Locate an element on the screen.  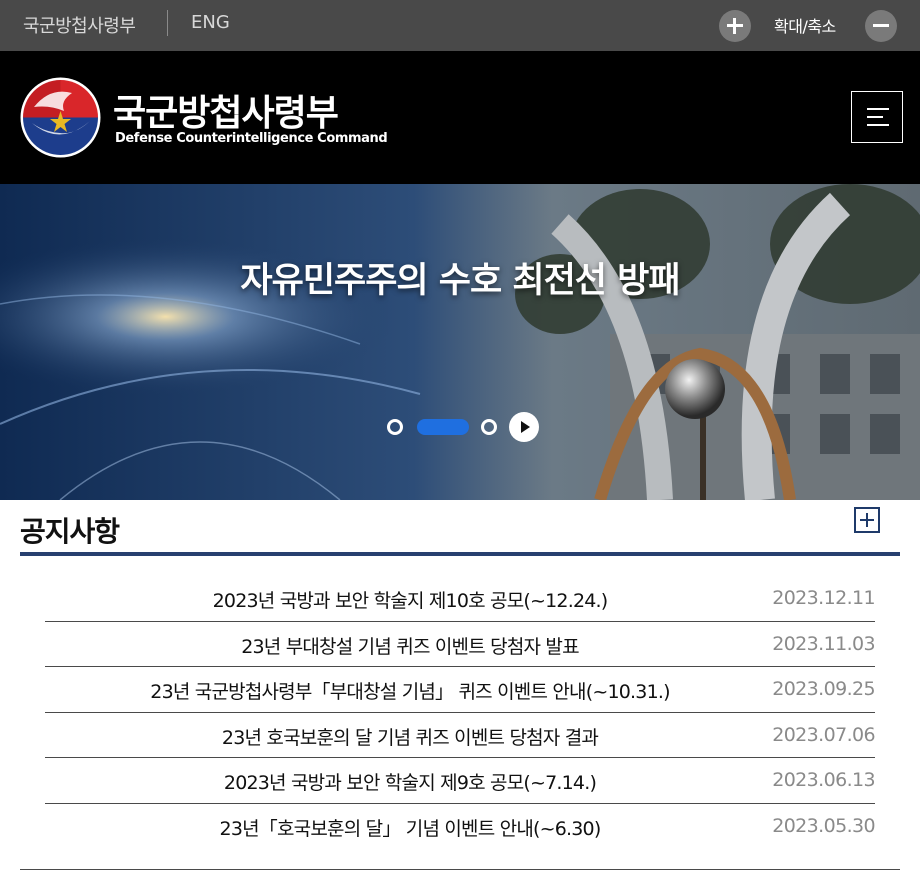
slide-indicator-2-active is located at coordinates (443, 427).